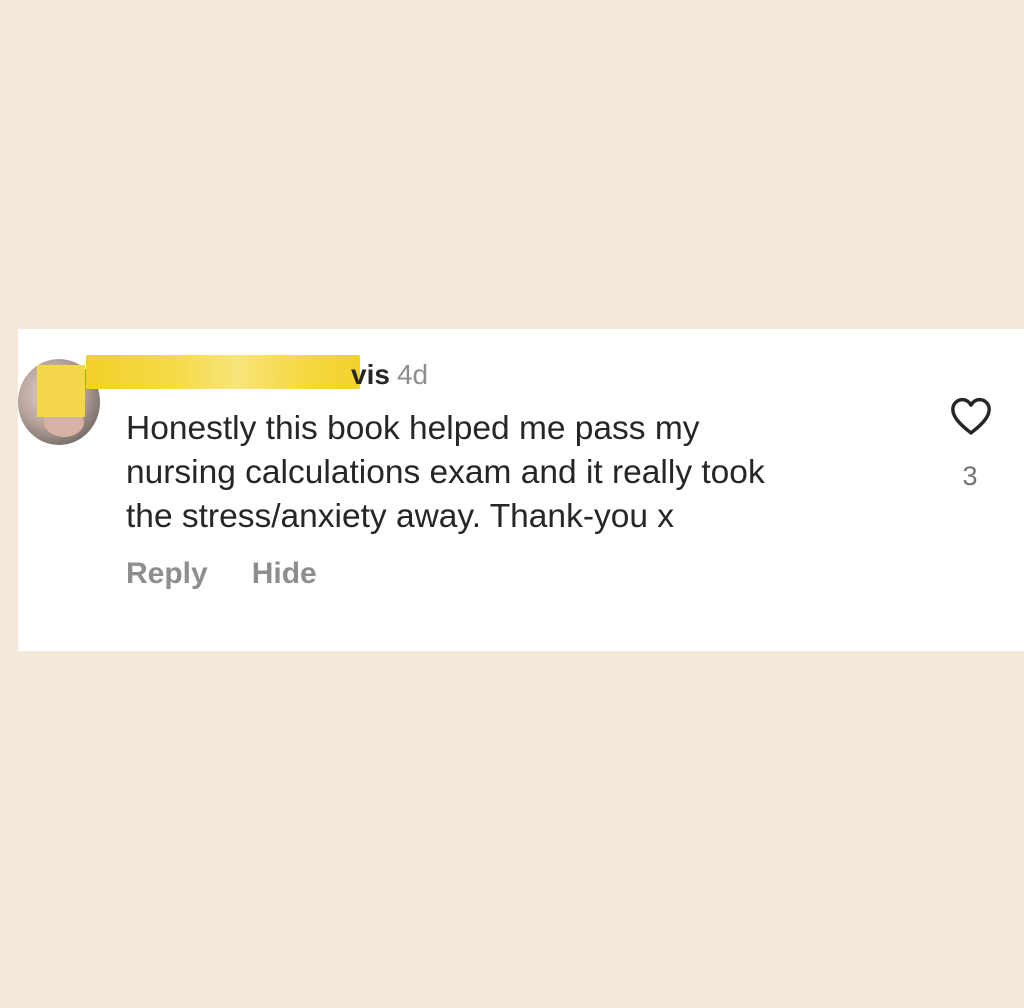  What do you see at coordinates (370, 374) in the screenshot?
I see `username: vis` at bounding box center [370, 374].